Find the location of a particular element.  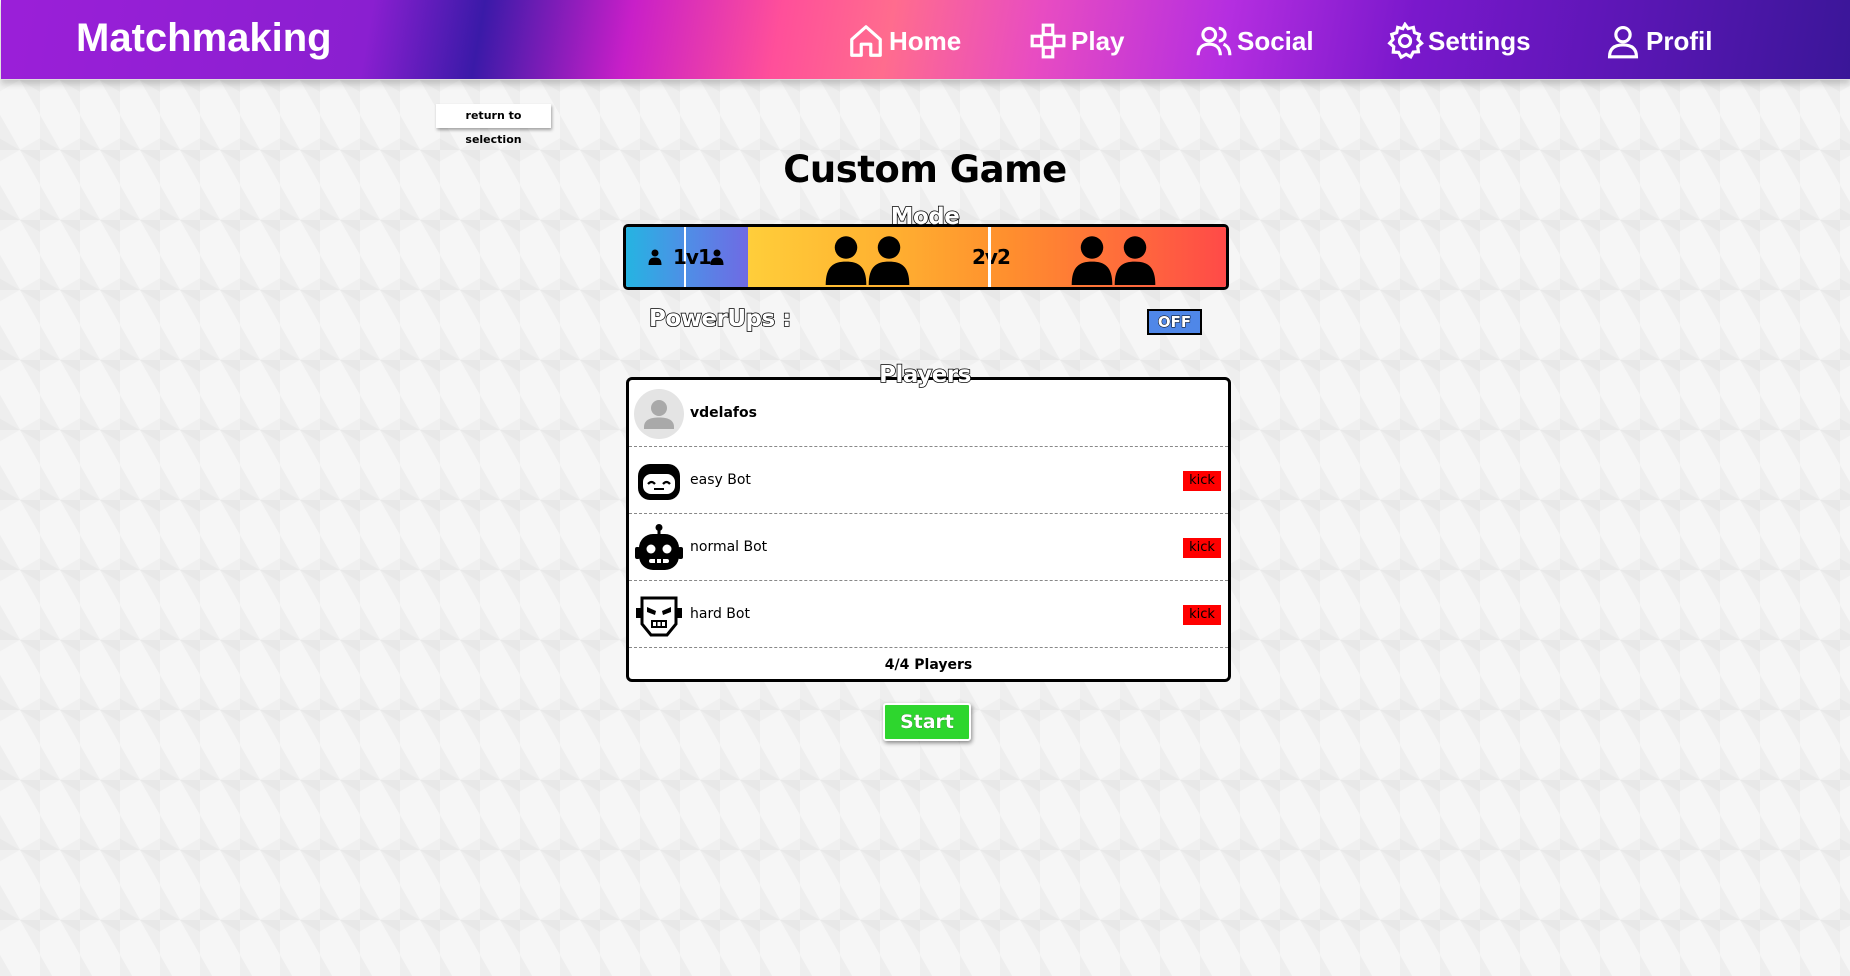

nav-home: Home is located at coordinates (904, 41).